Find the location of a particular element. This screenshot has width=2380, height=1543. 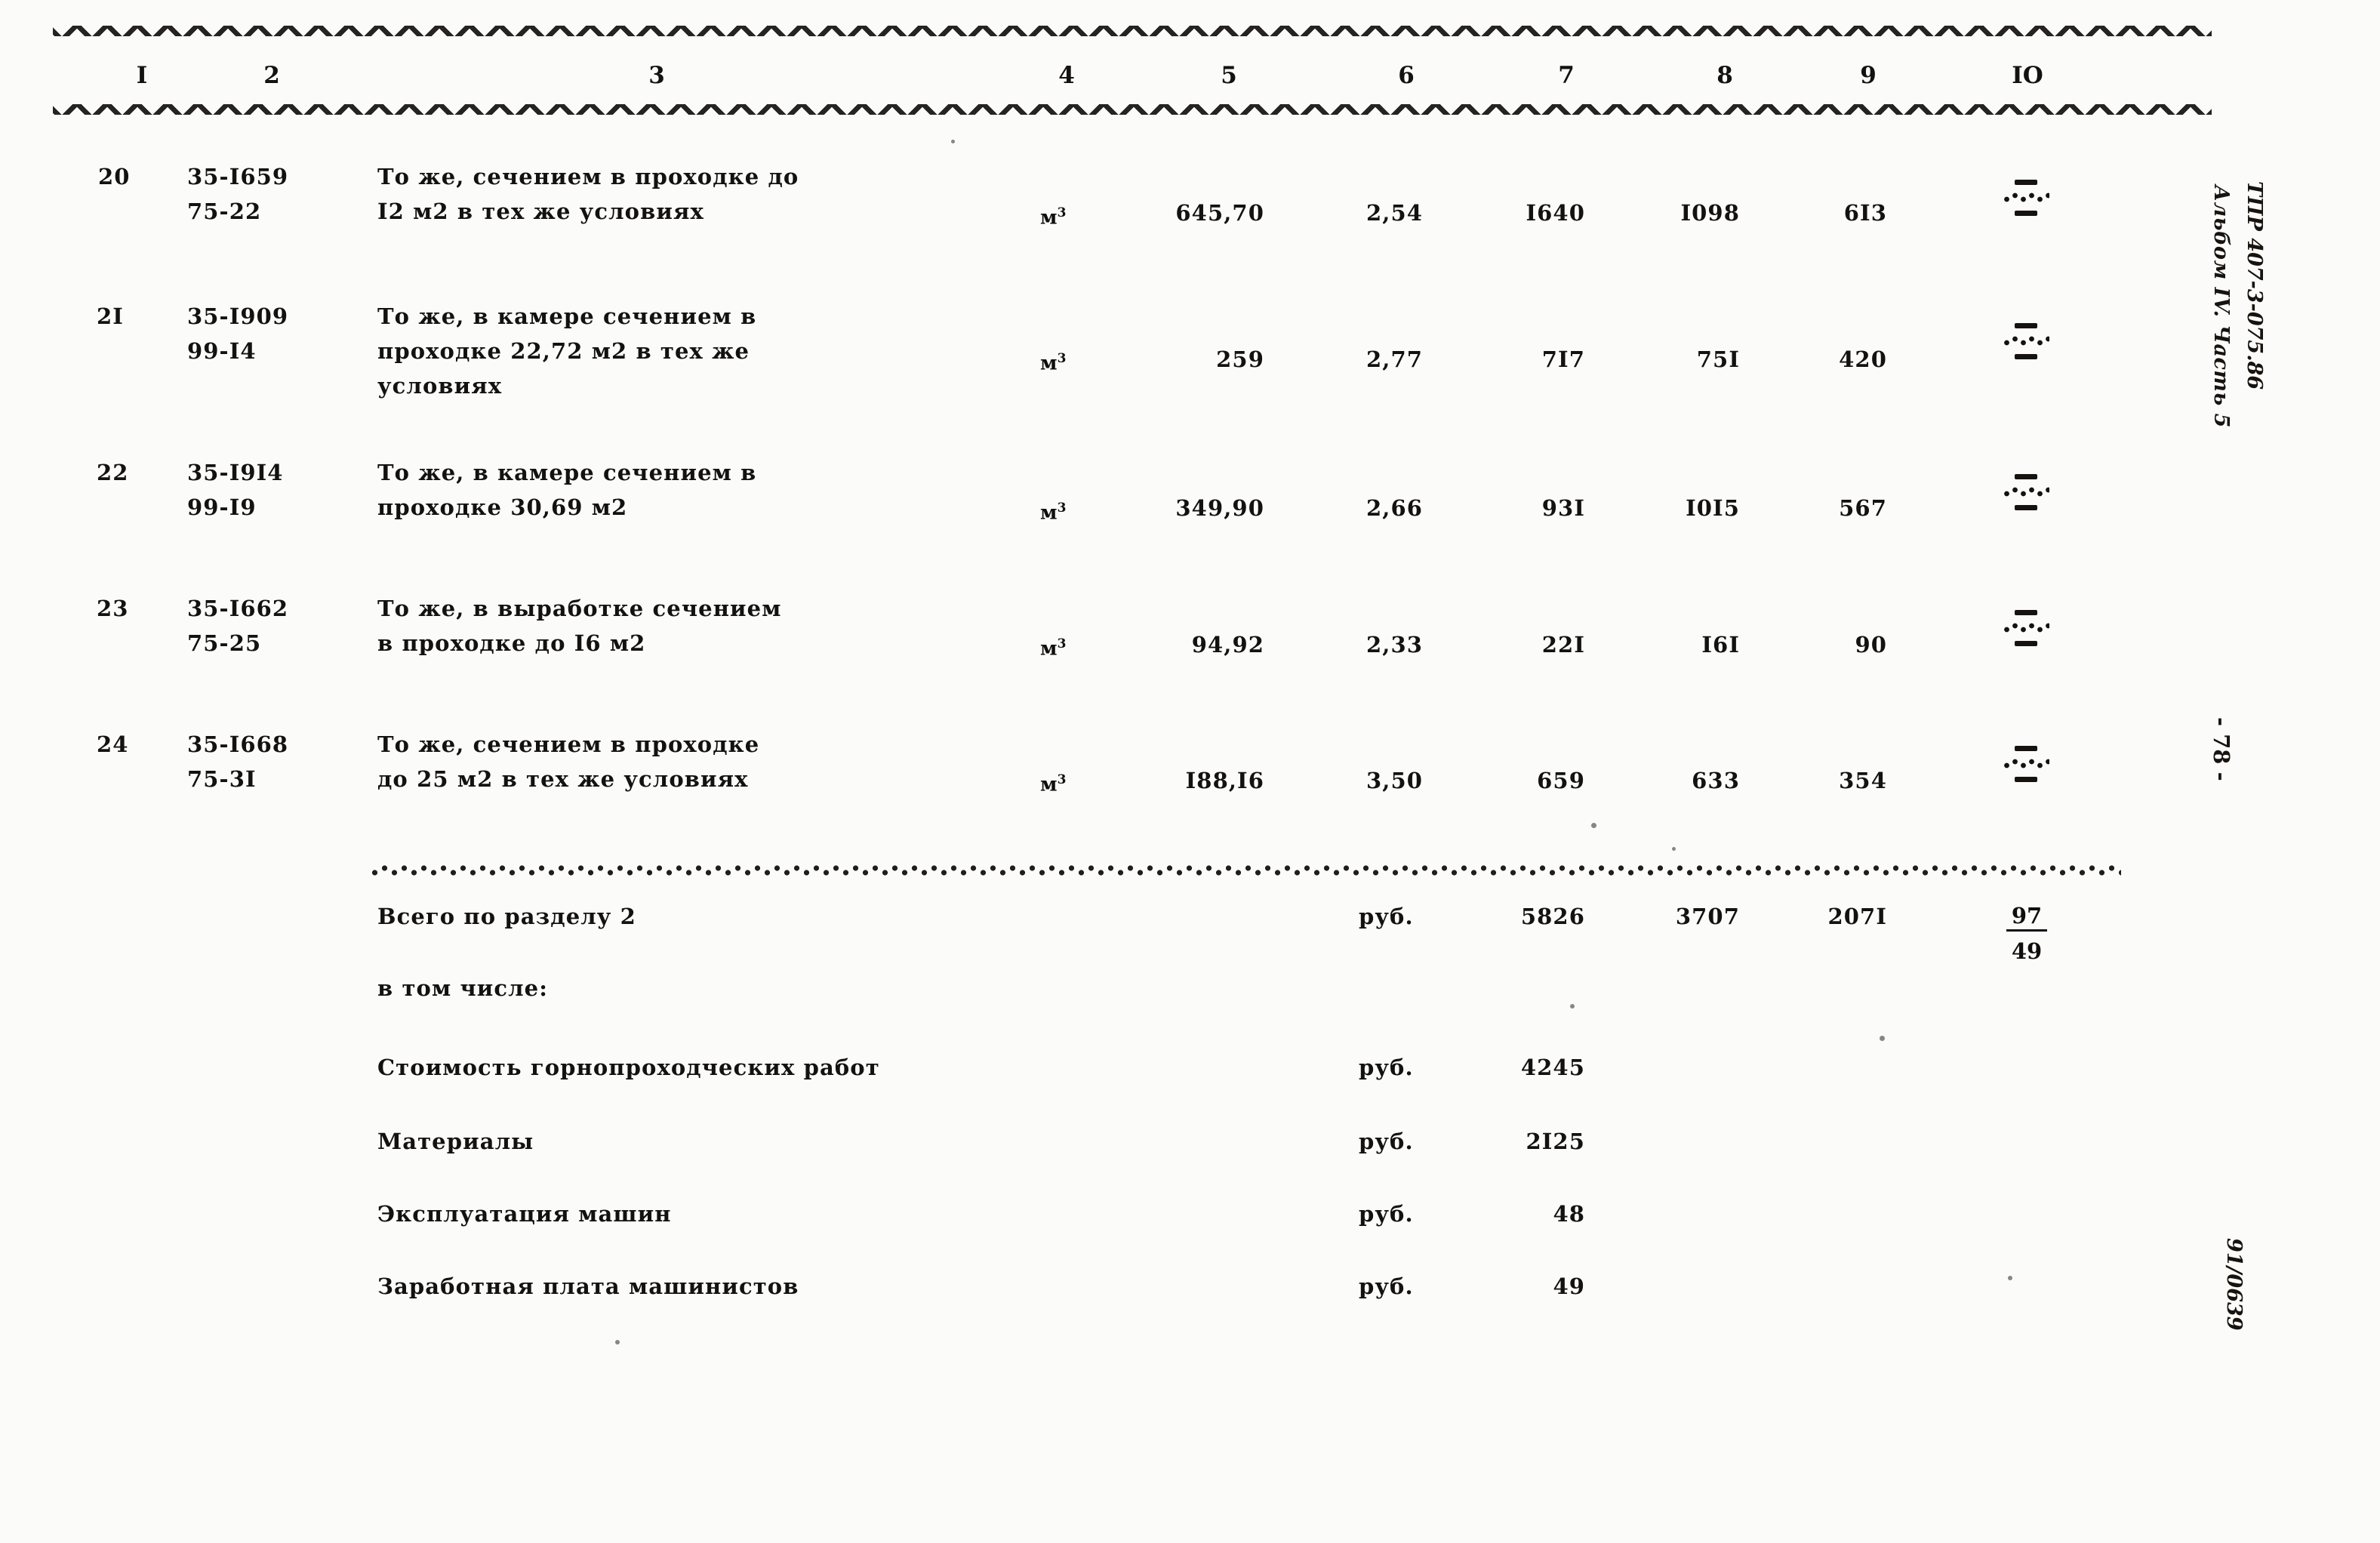

row-number: 23 is located at coordinates (113, 608).